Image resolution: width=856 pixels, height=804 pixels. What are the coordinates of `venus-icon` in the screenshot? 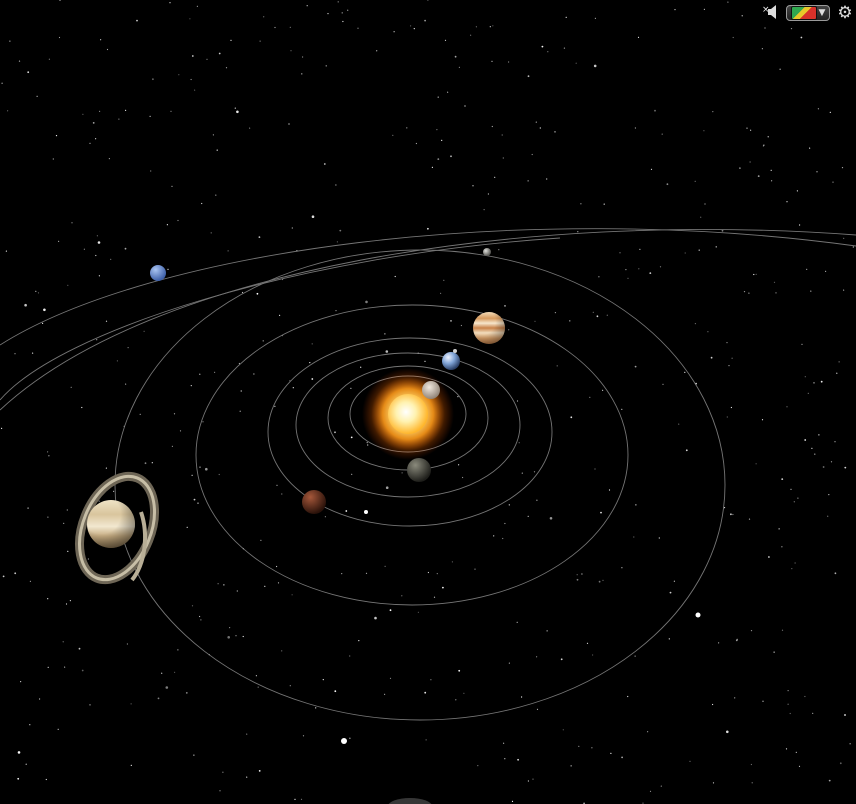 It's located at (431, 390).